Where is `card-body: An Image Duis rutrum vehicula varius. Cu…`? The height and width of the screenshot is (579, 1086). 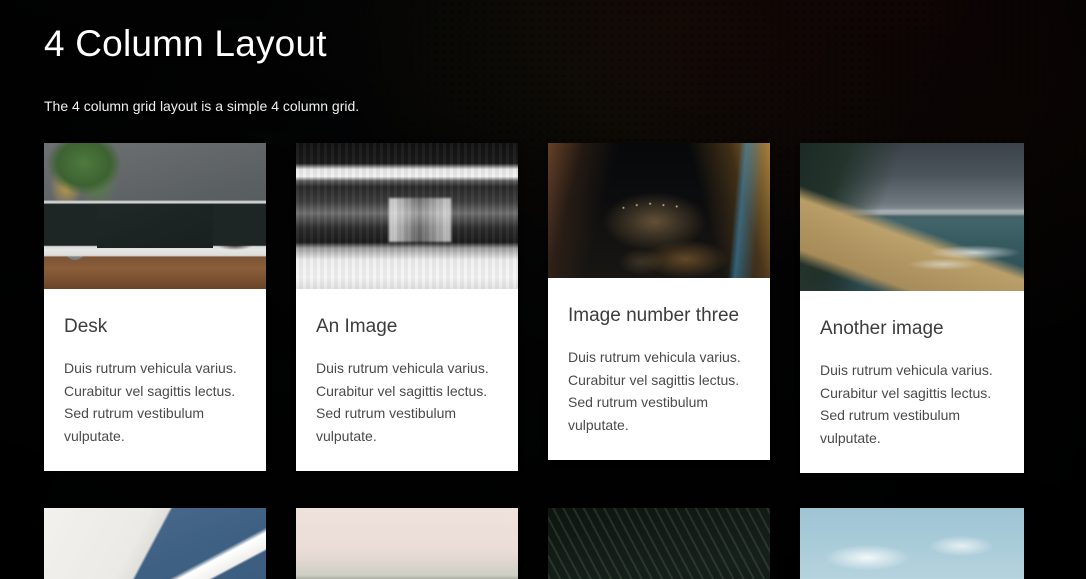
card-body: An Image Duis rutrum vehicula varius. Cu… is located at coordinates (407, 380).